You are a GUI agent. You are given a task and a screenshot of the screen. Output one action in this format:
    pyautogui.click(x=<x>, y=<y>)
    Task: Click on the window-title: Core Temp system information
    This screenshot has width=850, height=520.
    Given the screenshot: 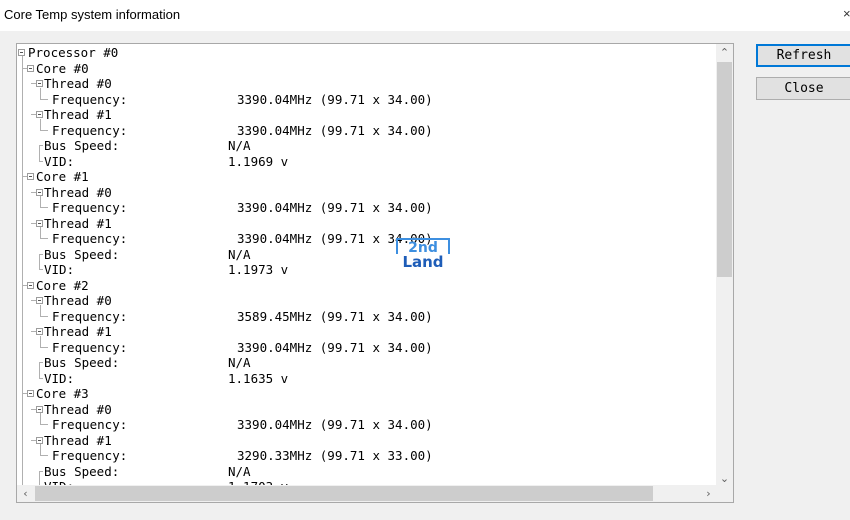 What is the action you would take?
    pyautogui.click(x=92, y=14)
    